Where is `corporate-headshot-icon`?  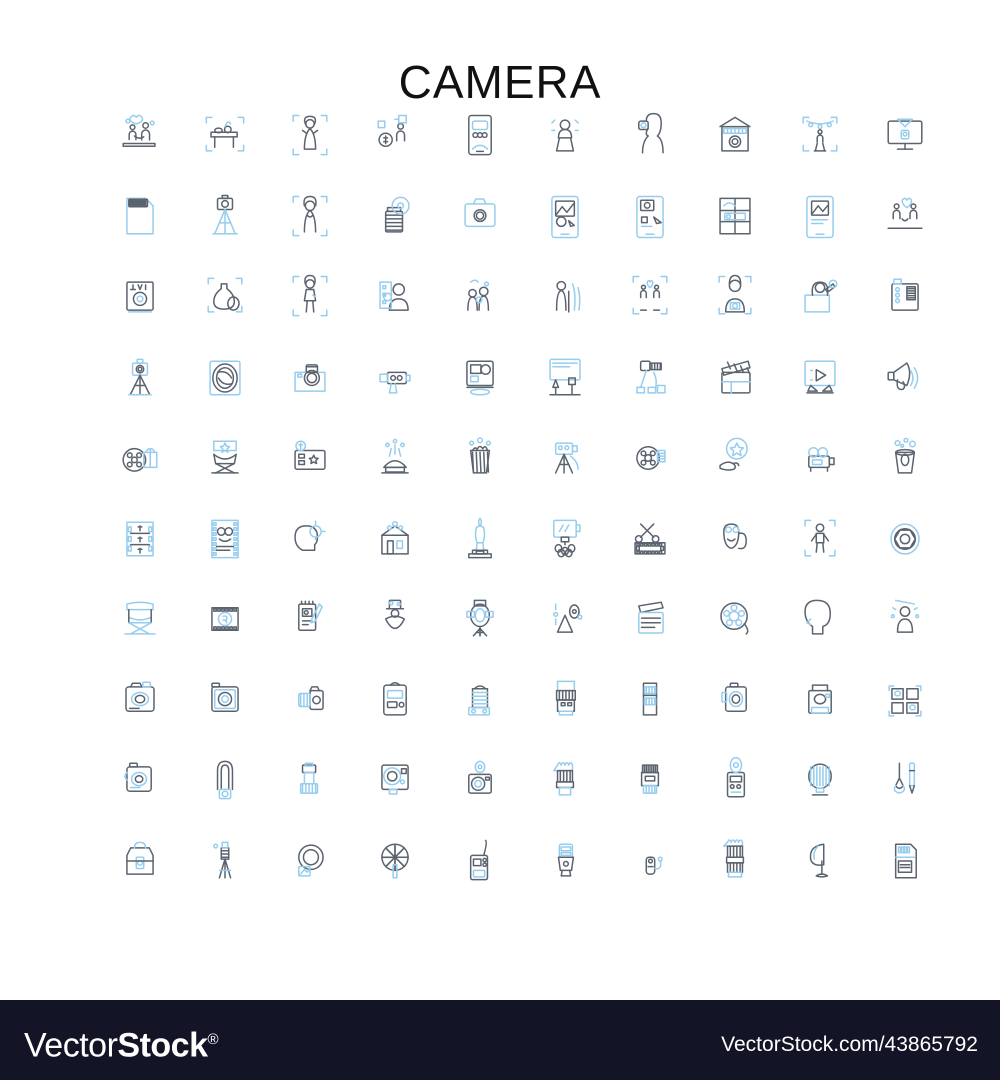 corporate-headshot-icon is located at coordinates (395, 297).